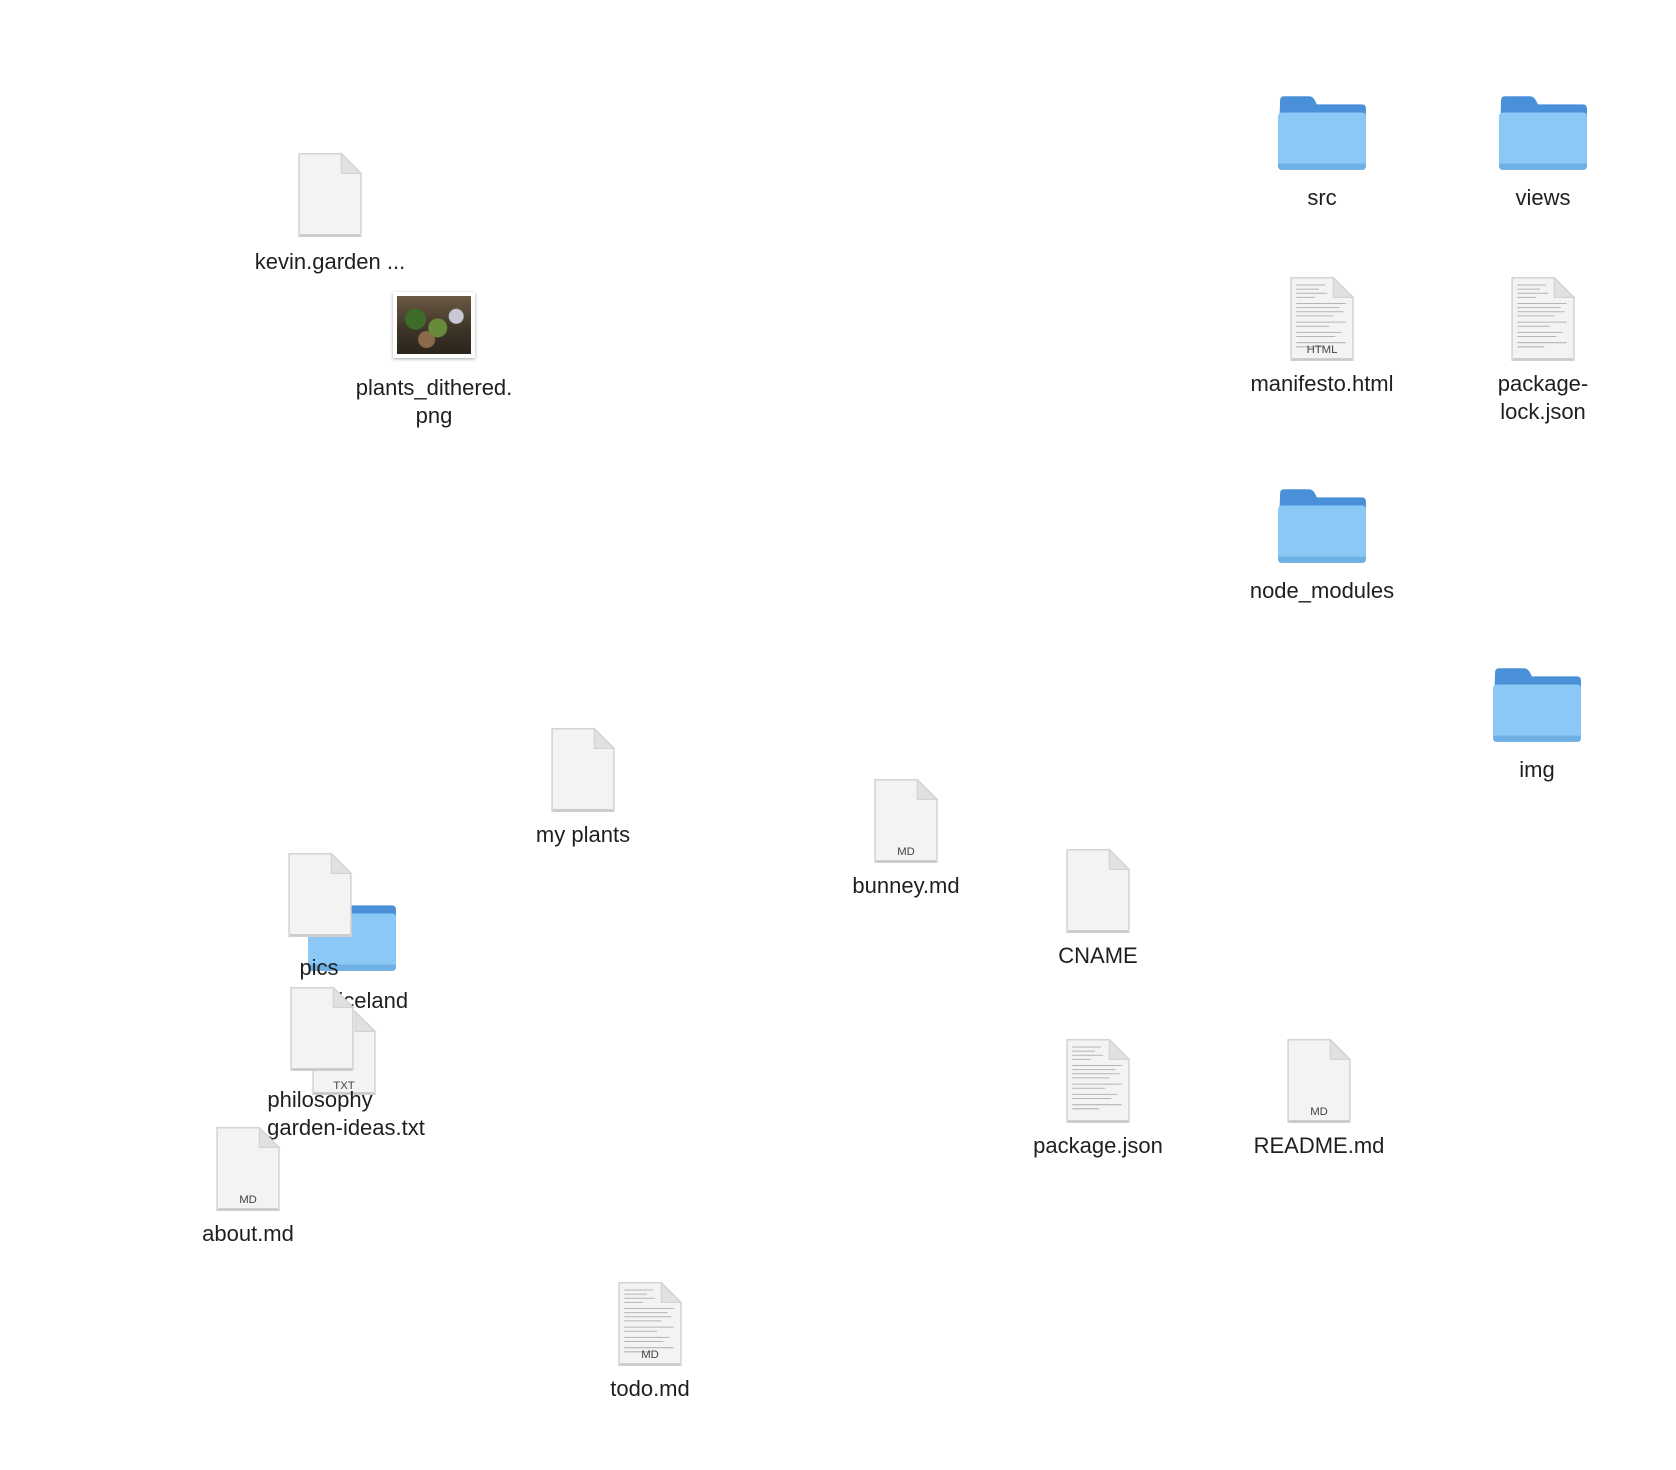 This screenshot has height=1470, width=1676. I want to click on desktop-item-cname: CNAME, so click(1098, 908).